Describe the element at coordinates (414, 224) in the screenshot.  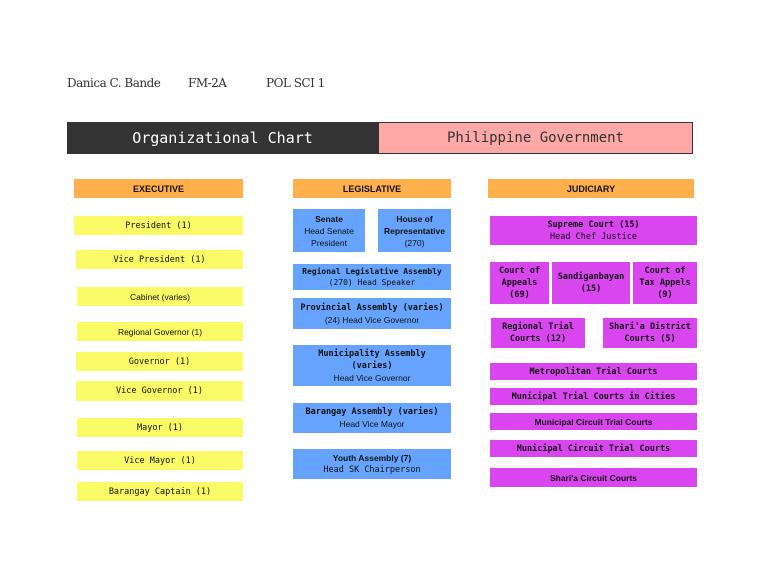
I see `box-title: House of Representative` at that location.